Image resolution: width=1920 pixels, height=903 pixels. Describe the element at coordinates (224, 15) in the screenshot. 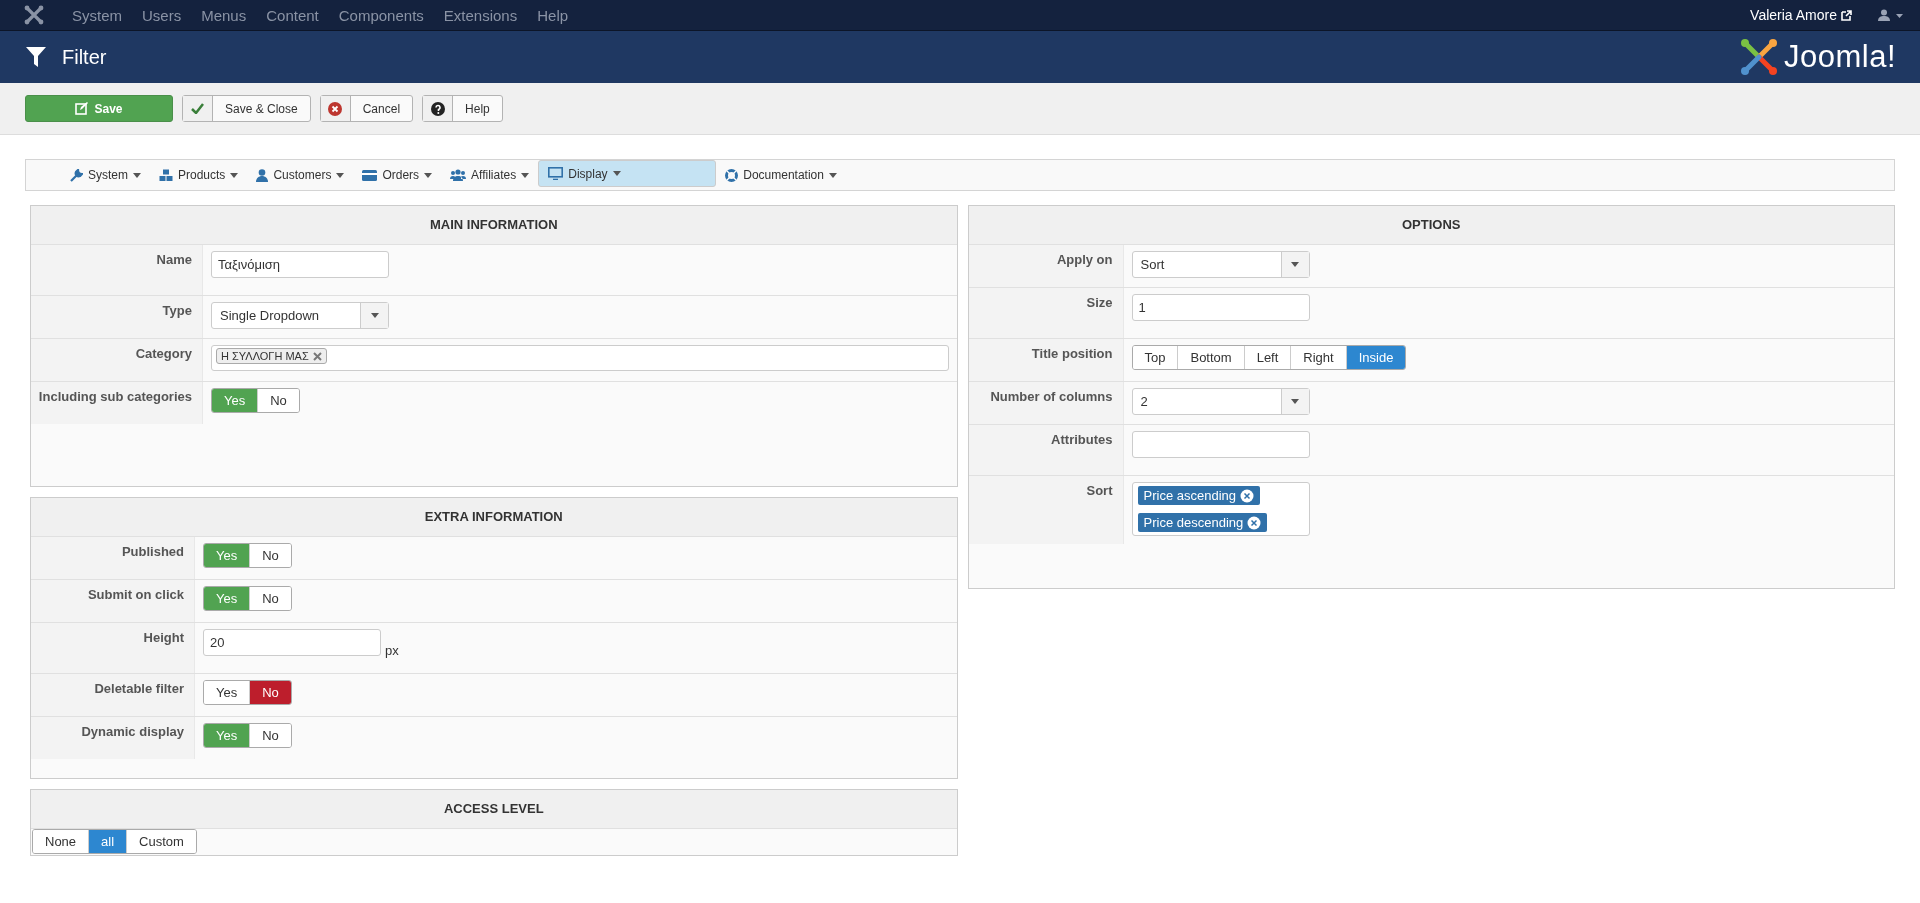

I see `top-menu-item: Menus` at that location.